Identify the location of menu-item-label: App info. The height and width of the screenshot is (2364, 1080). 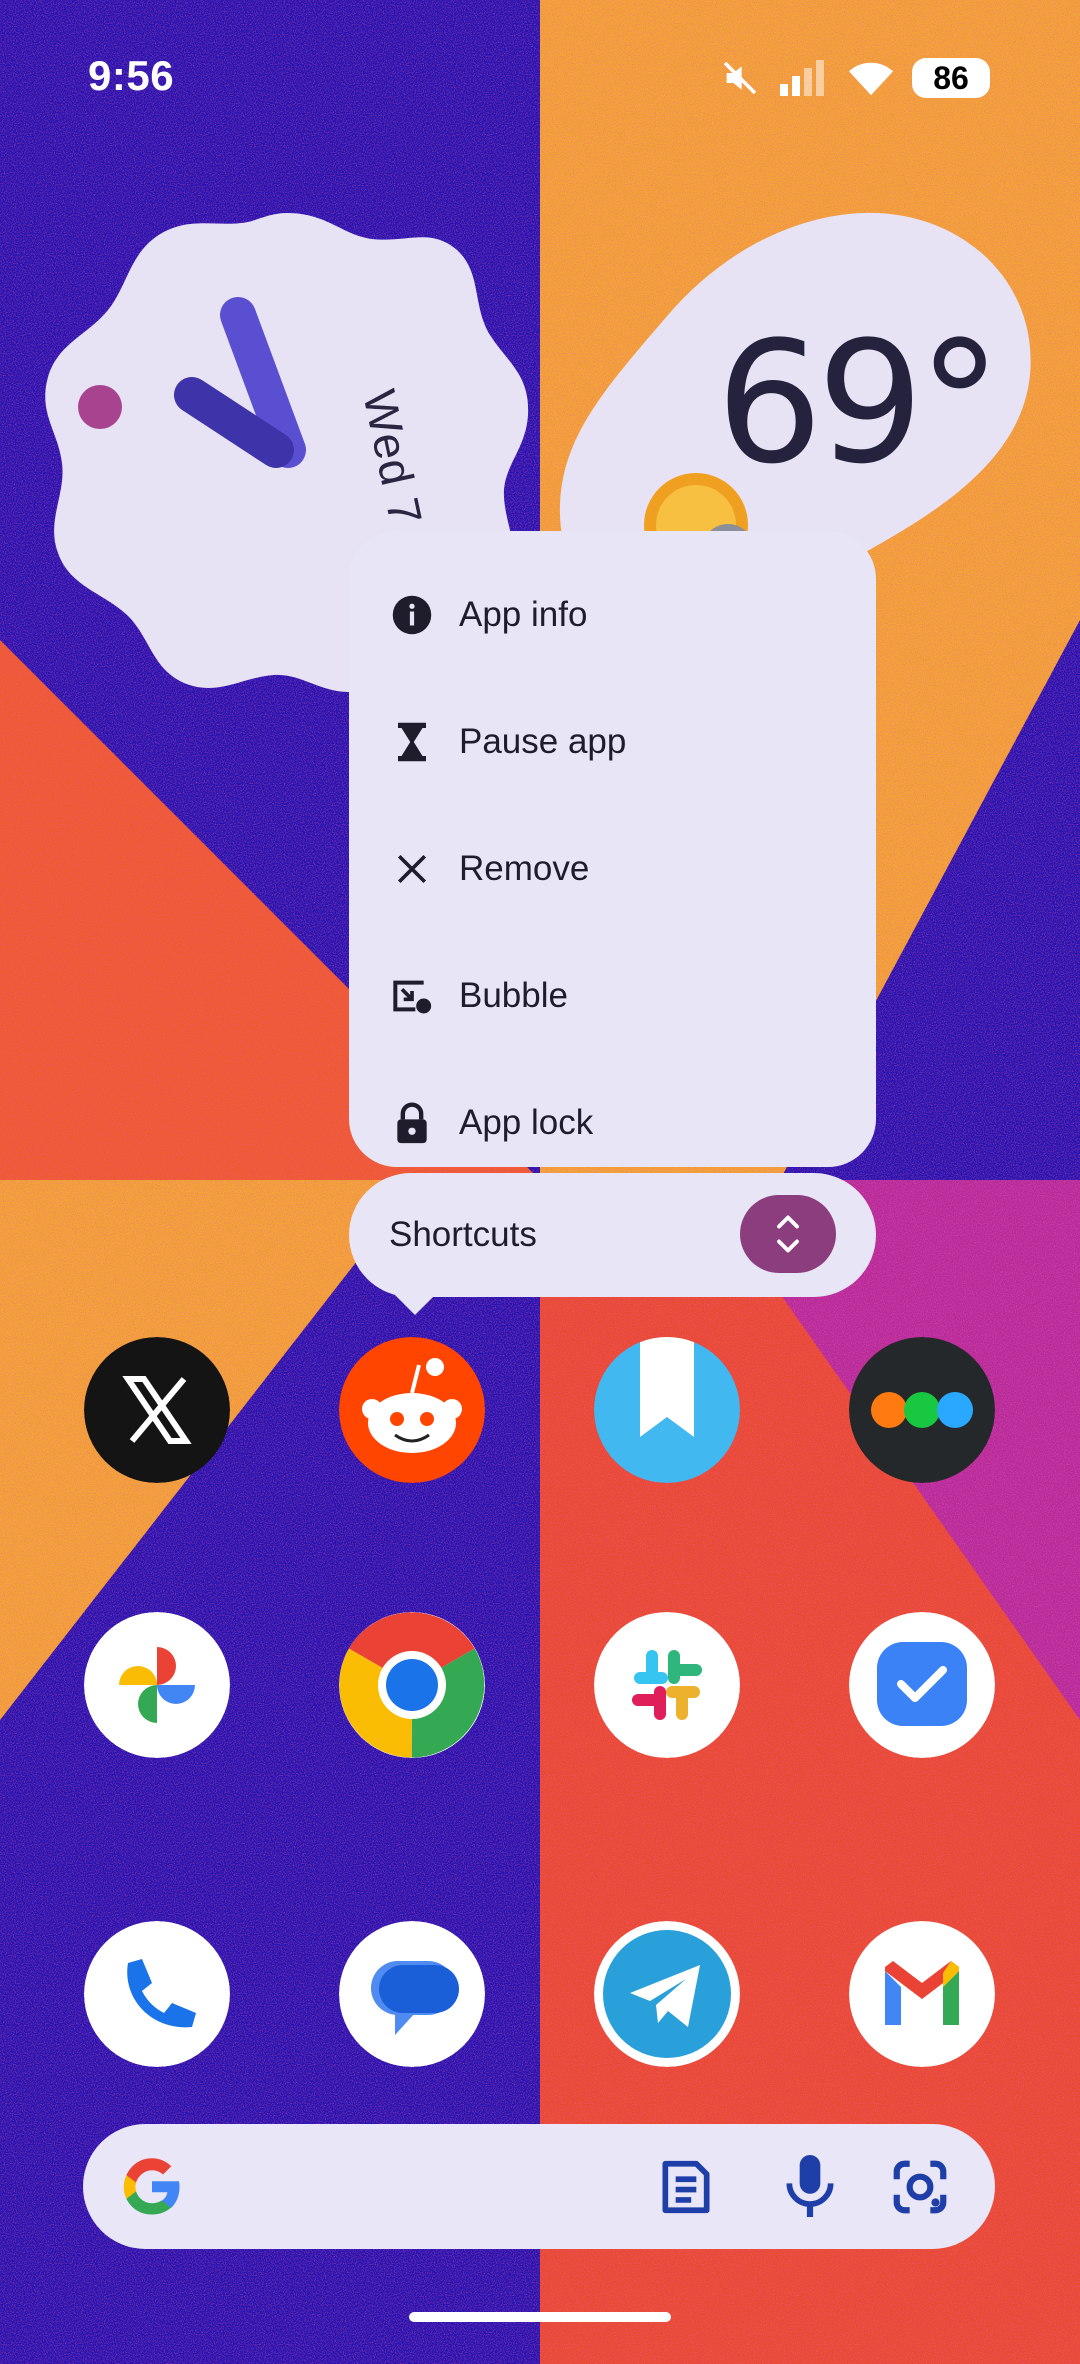
(523, 614).